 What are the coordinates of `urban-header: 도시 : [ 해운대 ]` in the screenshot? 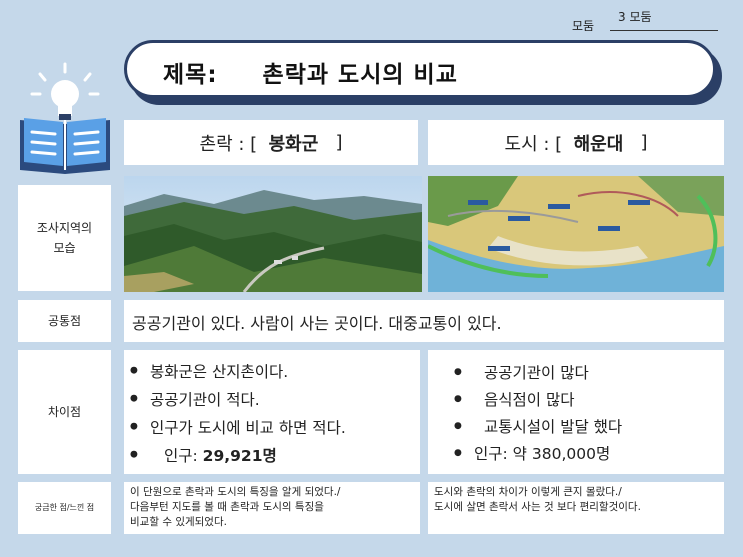 It's located at (576, 142).